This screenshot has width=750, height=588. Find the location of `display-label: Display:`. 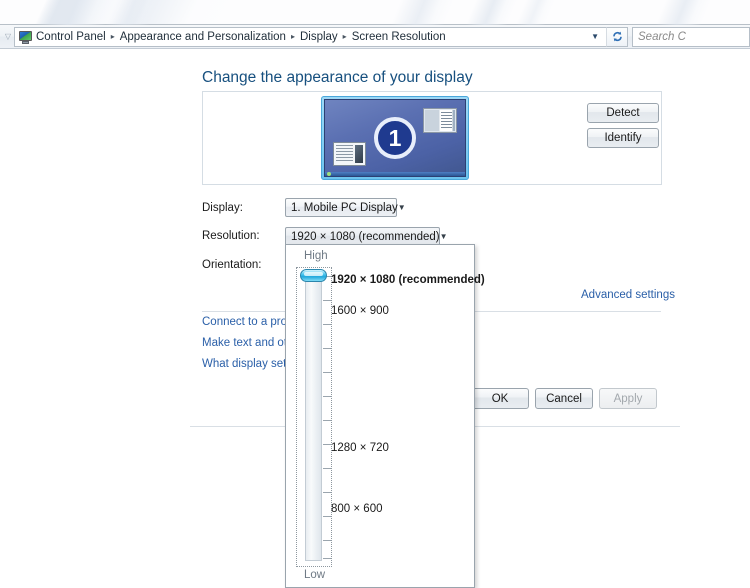

display-label: Display: is located at coordinates (222, 208).